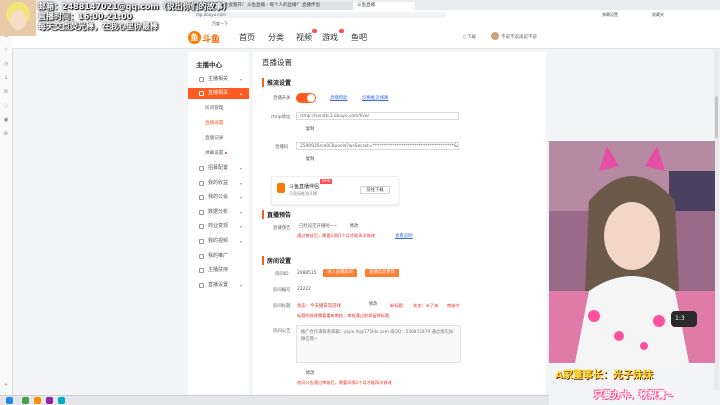  I want to click on sidebar-item-anchor: 主播相关 ▾, so click(218, 79).